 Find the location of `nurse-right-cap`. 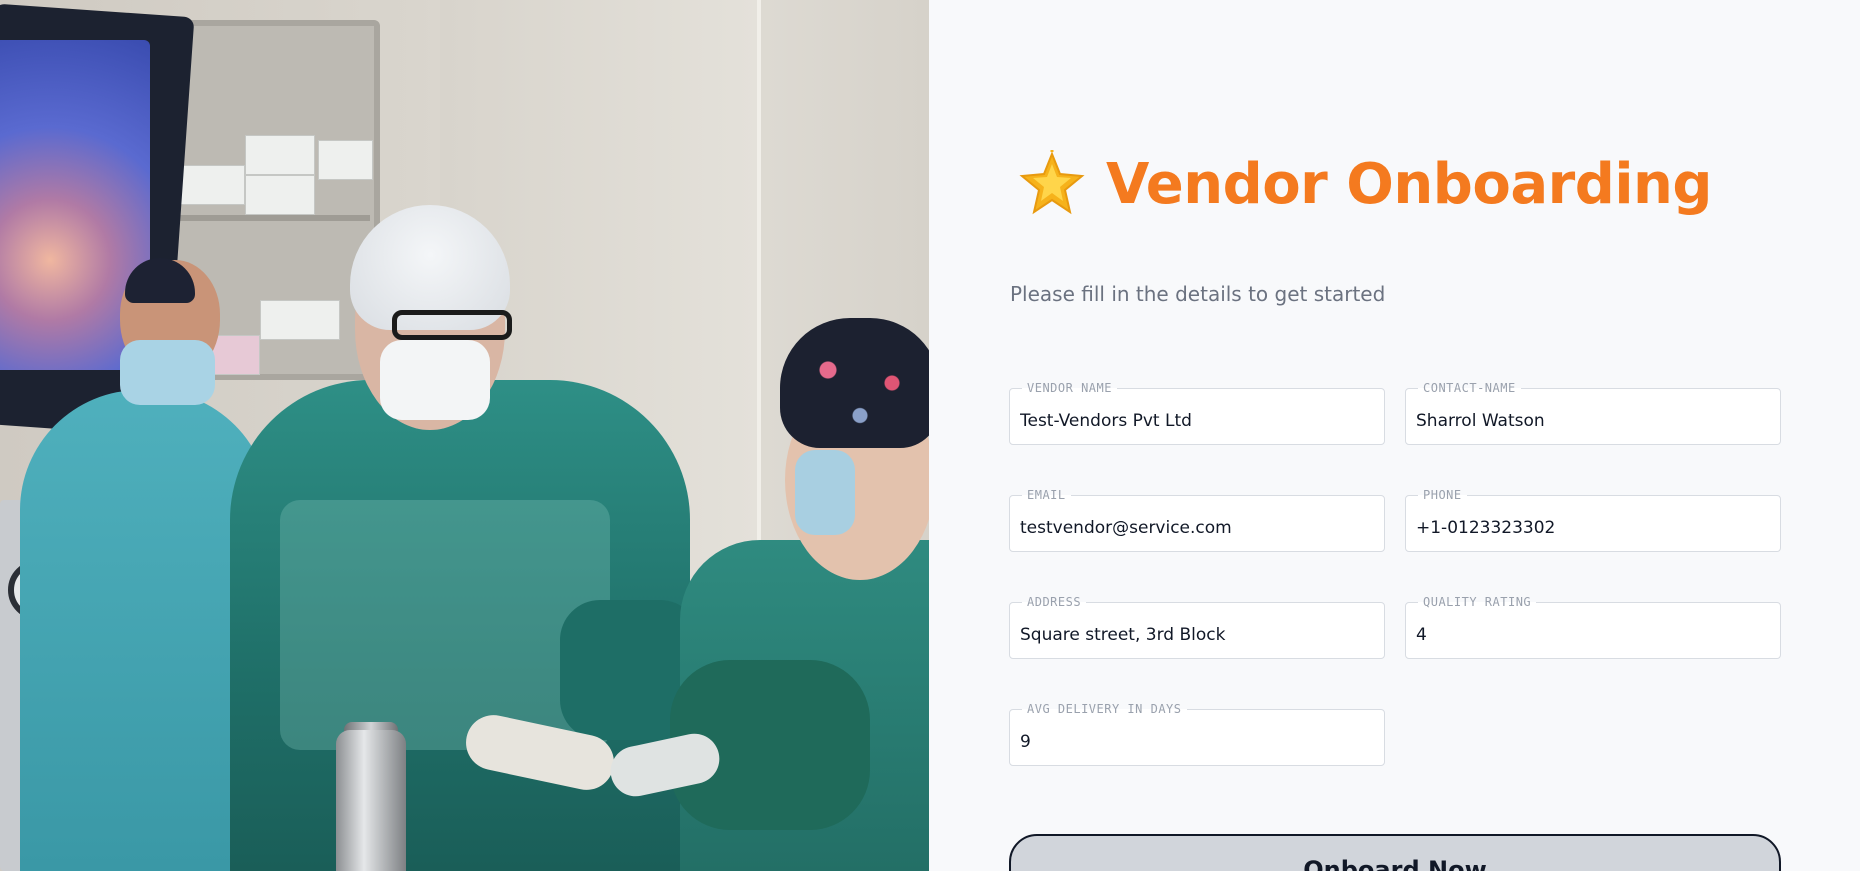

nurse-right-cap is located at coordinates (854, 383).